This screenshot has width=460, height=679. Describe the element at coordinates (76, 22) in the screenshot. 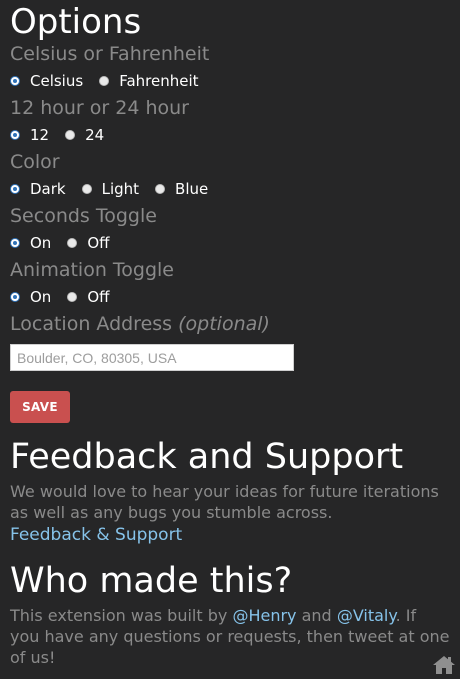

I see `page-title: Options` at that location.